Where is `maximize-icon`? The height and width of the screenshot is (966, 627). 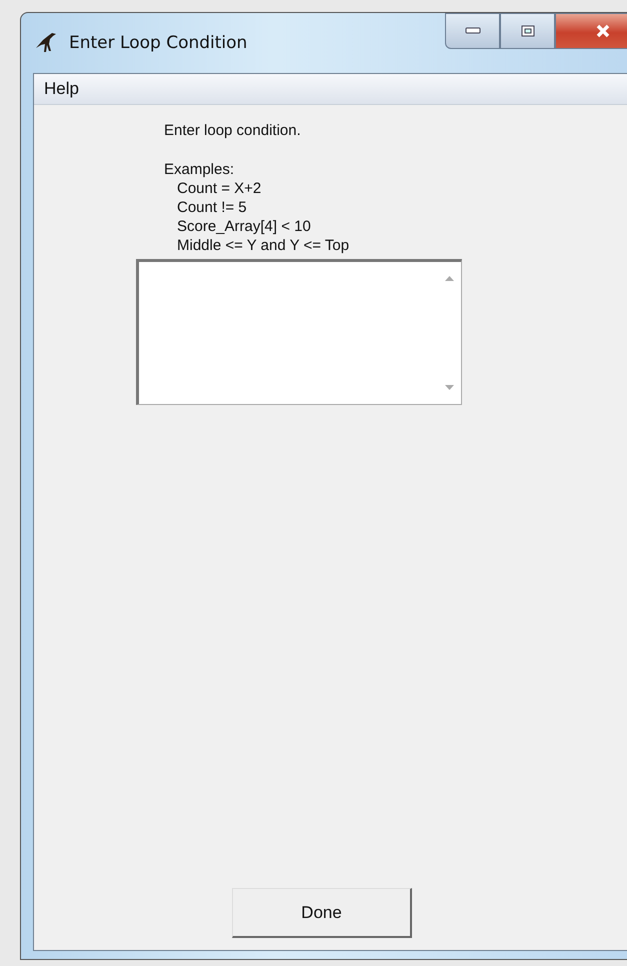 maximize-icon is located at coordinates (527, 31).